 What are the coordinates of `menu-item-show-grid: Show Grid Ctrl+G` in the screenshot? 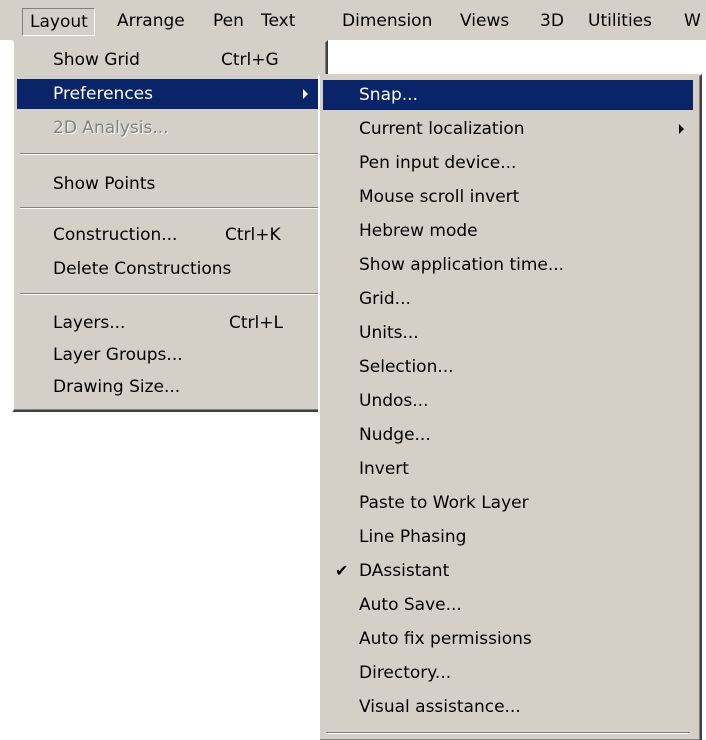 It's located at (168, 60).